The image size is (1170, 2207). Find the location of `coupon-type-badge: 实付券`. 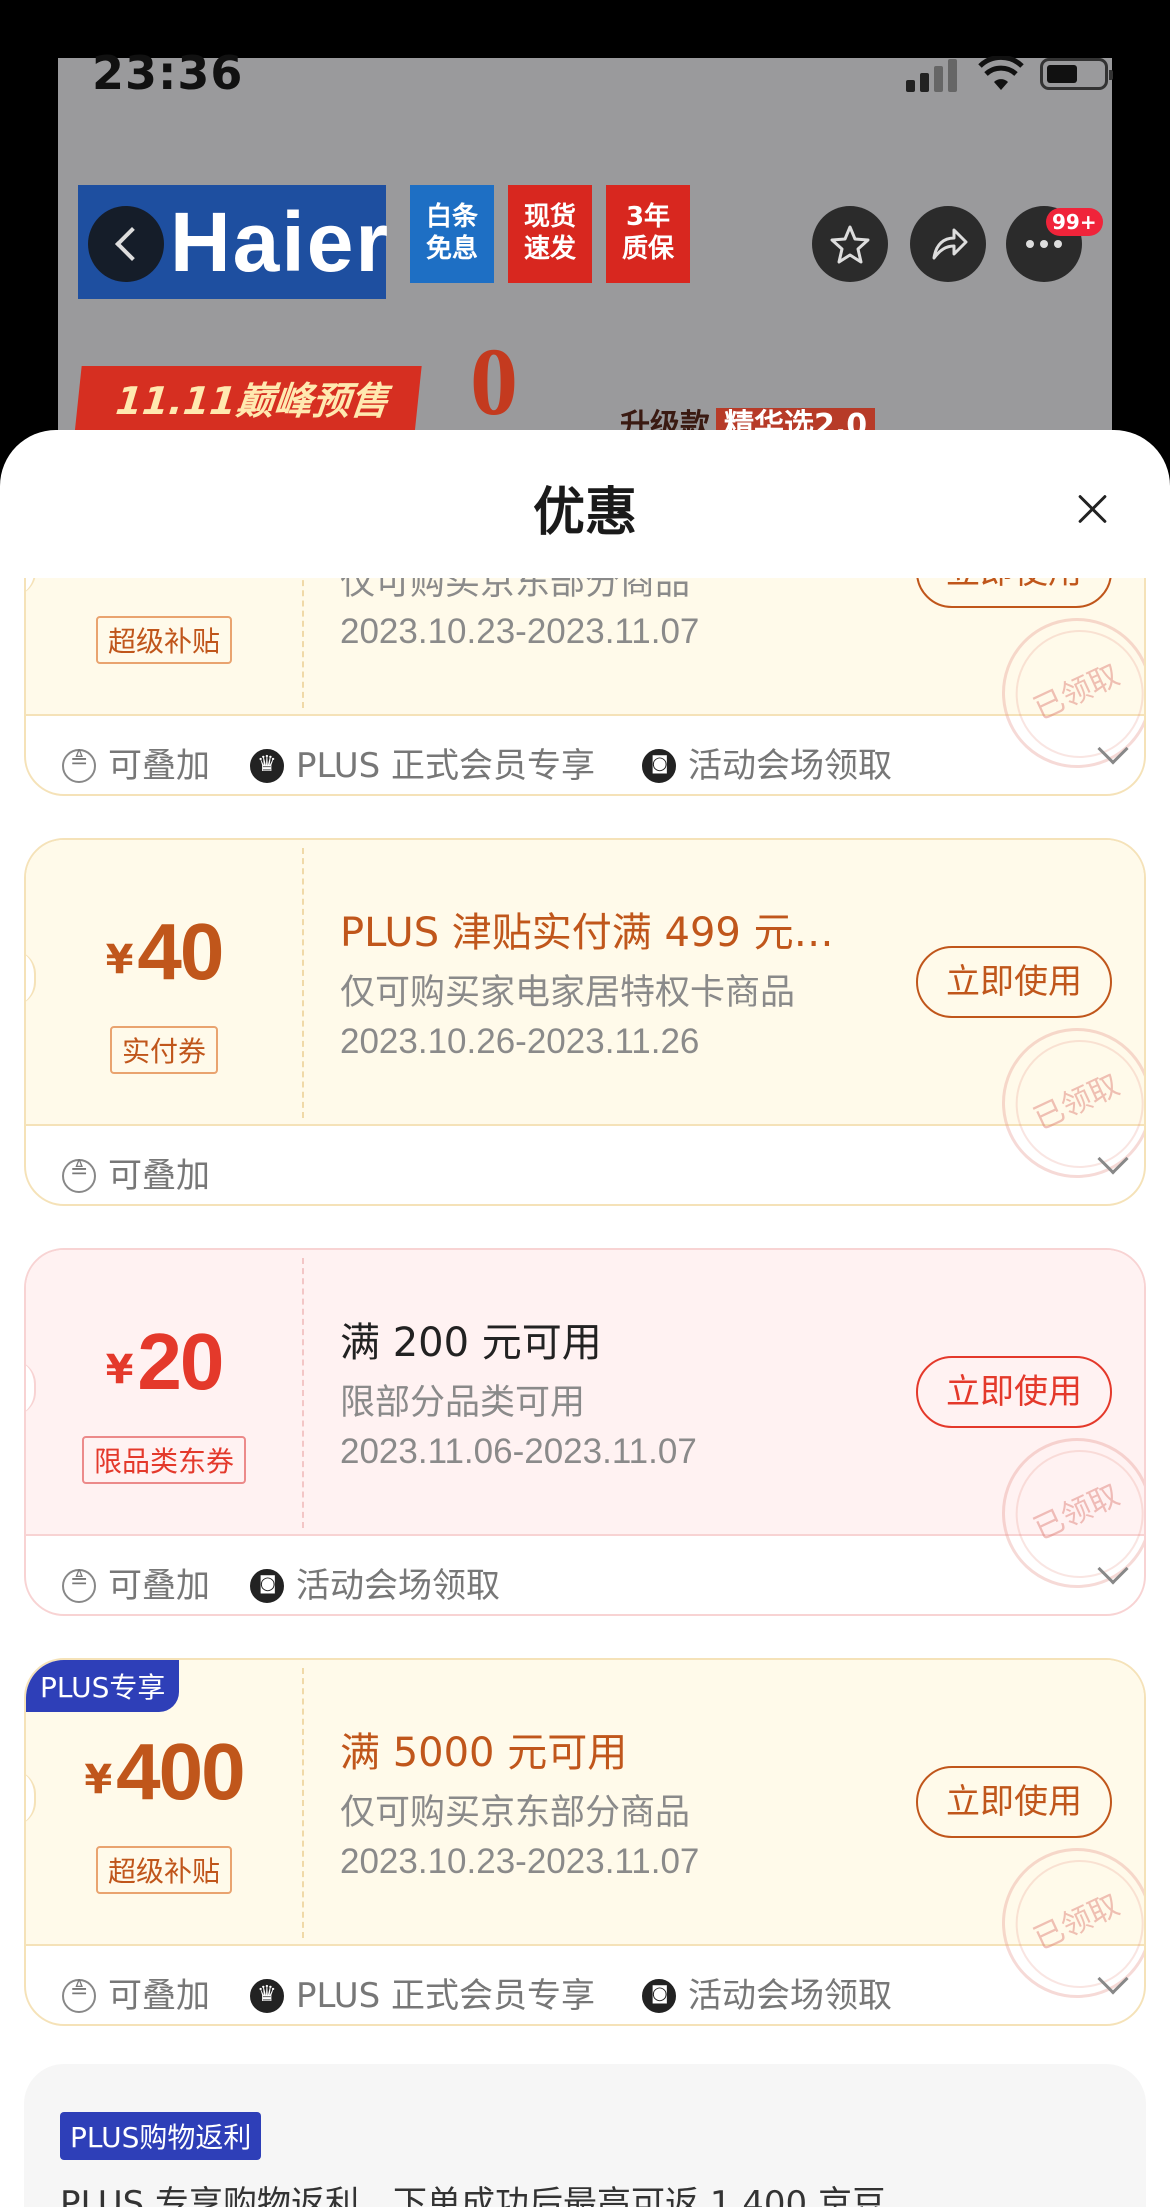

coupon-type-badge: 实付券 is located at coordinates (164, 1050).